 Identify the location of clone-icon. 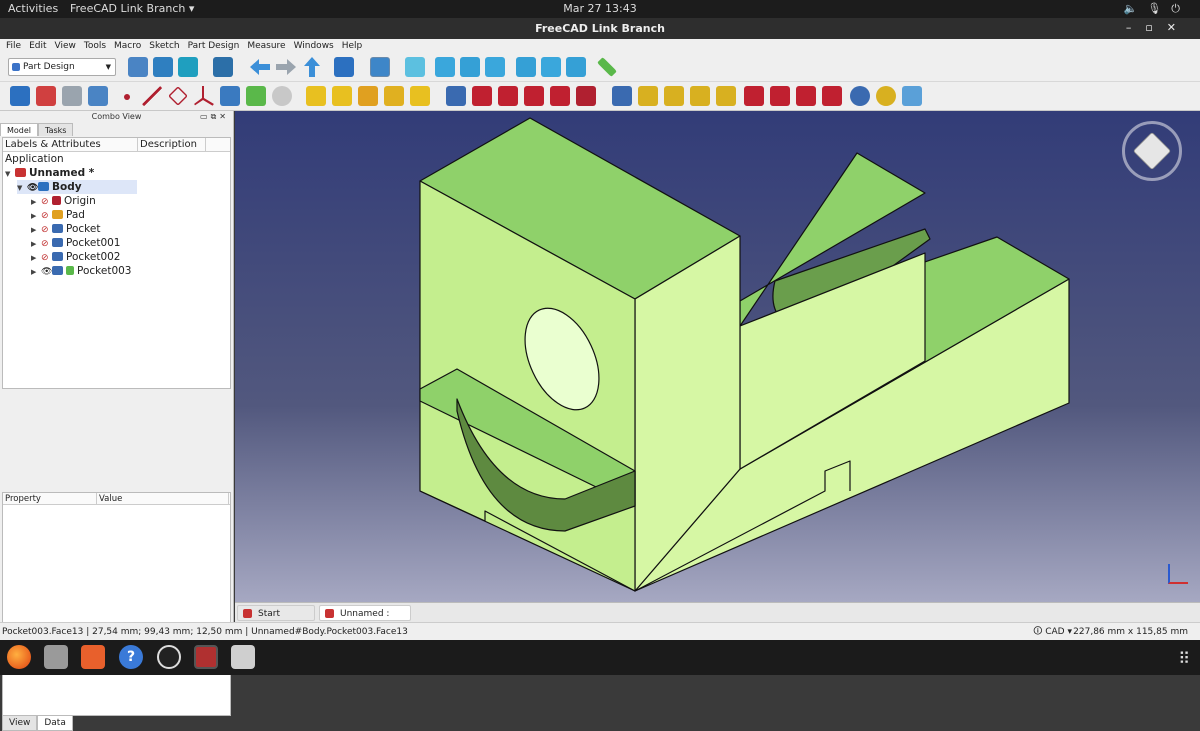
(230, 96).